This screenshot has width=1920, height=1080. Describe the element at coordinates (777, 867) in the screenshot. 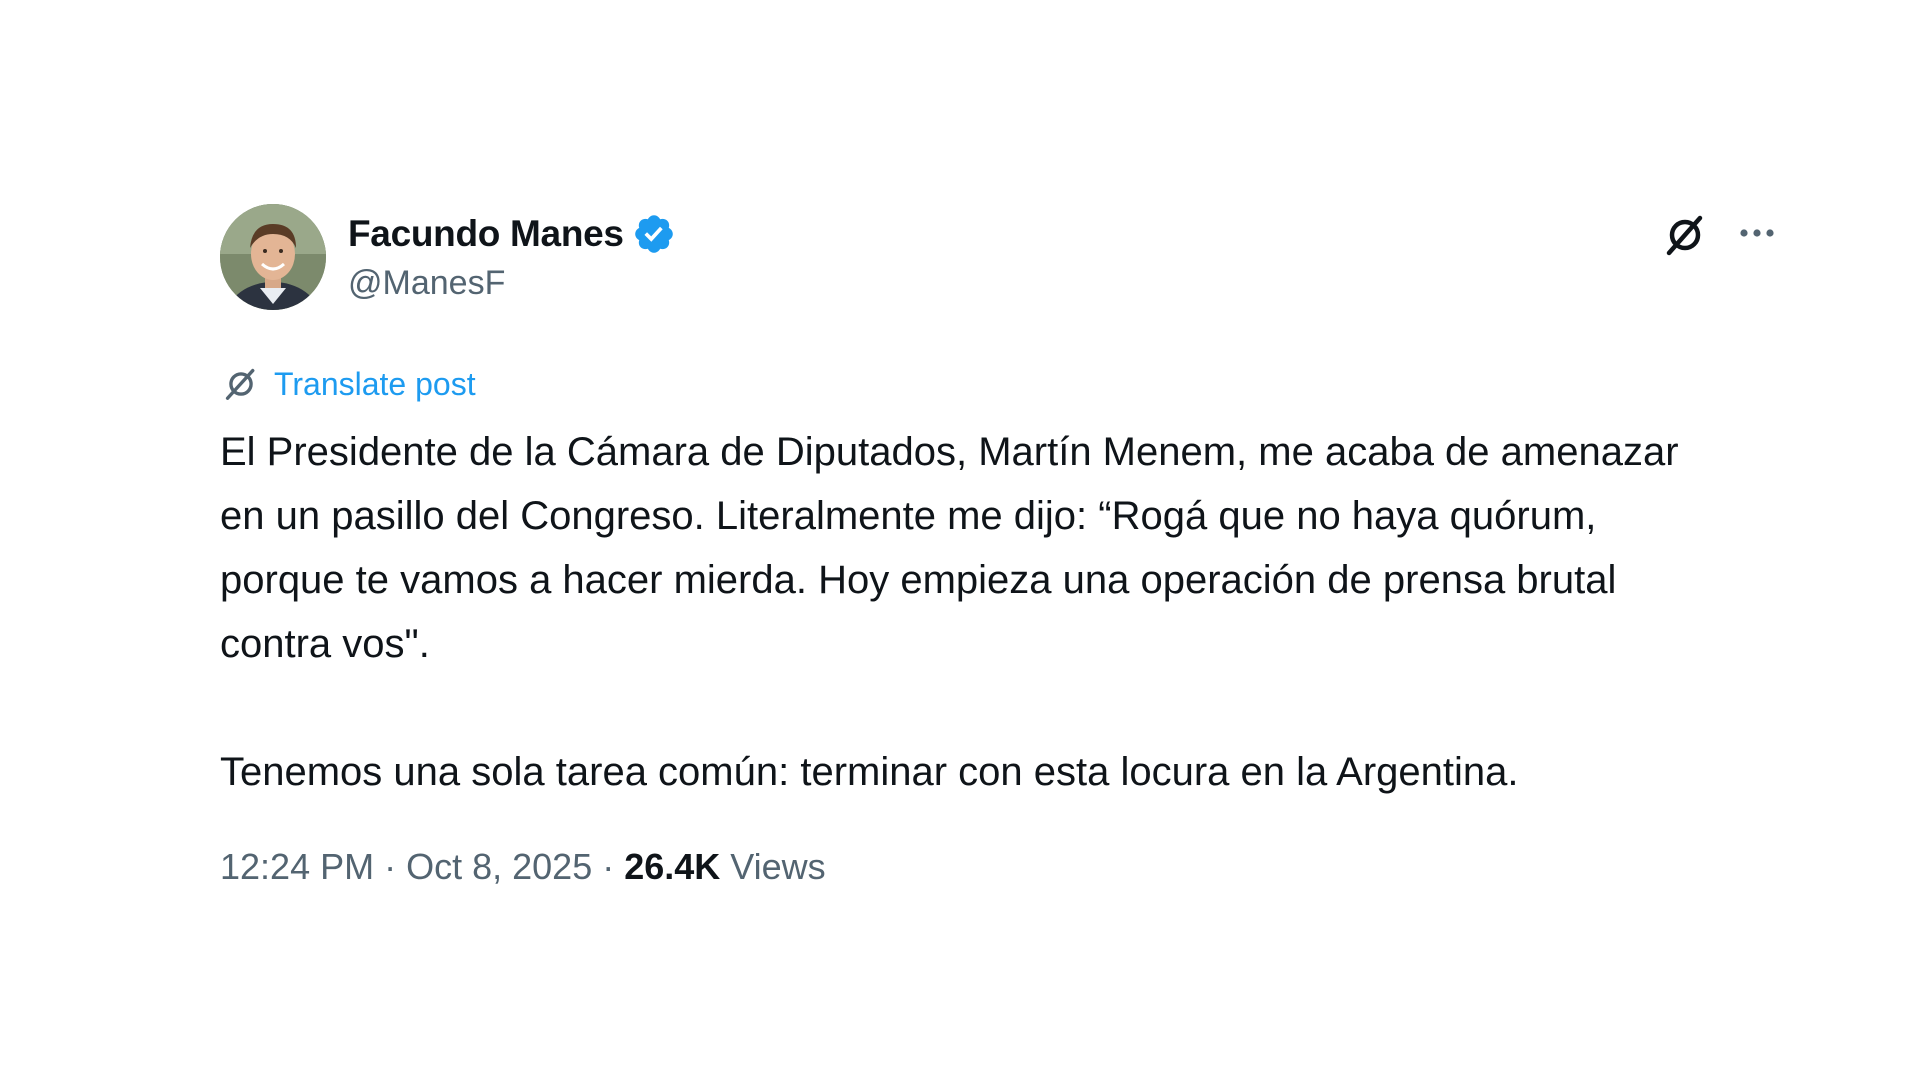

I see `views-label: Views` at that location.